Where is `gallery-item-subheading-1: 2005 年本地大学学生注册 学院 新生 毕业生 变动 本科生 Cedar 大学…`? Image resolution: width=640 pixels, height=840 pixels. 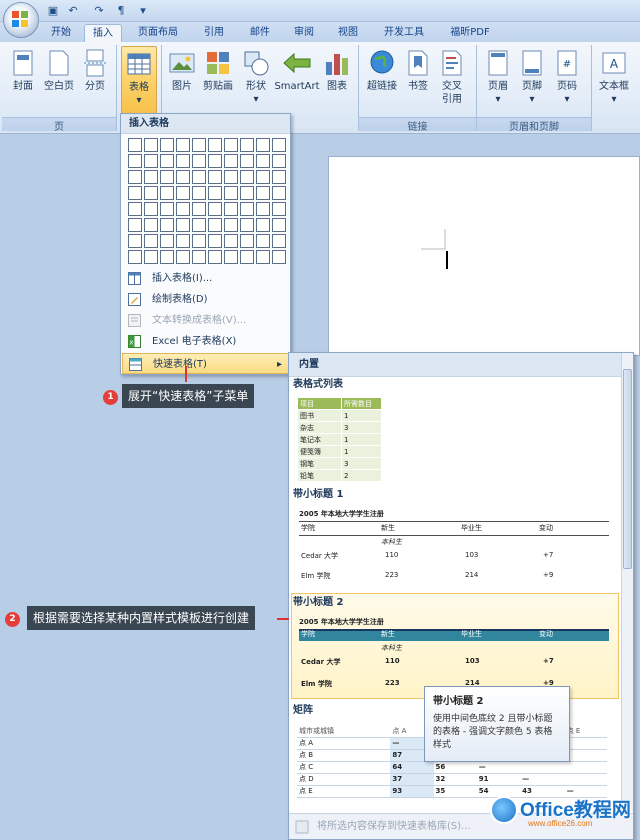
gallery-item-subheading-1: 2005 年本地大学学生注册 学院 新生 毕业生 变动 本科生 Cedar 大学… is located at coordinates (455, 547).